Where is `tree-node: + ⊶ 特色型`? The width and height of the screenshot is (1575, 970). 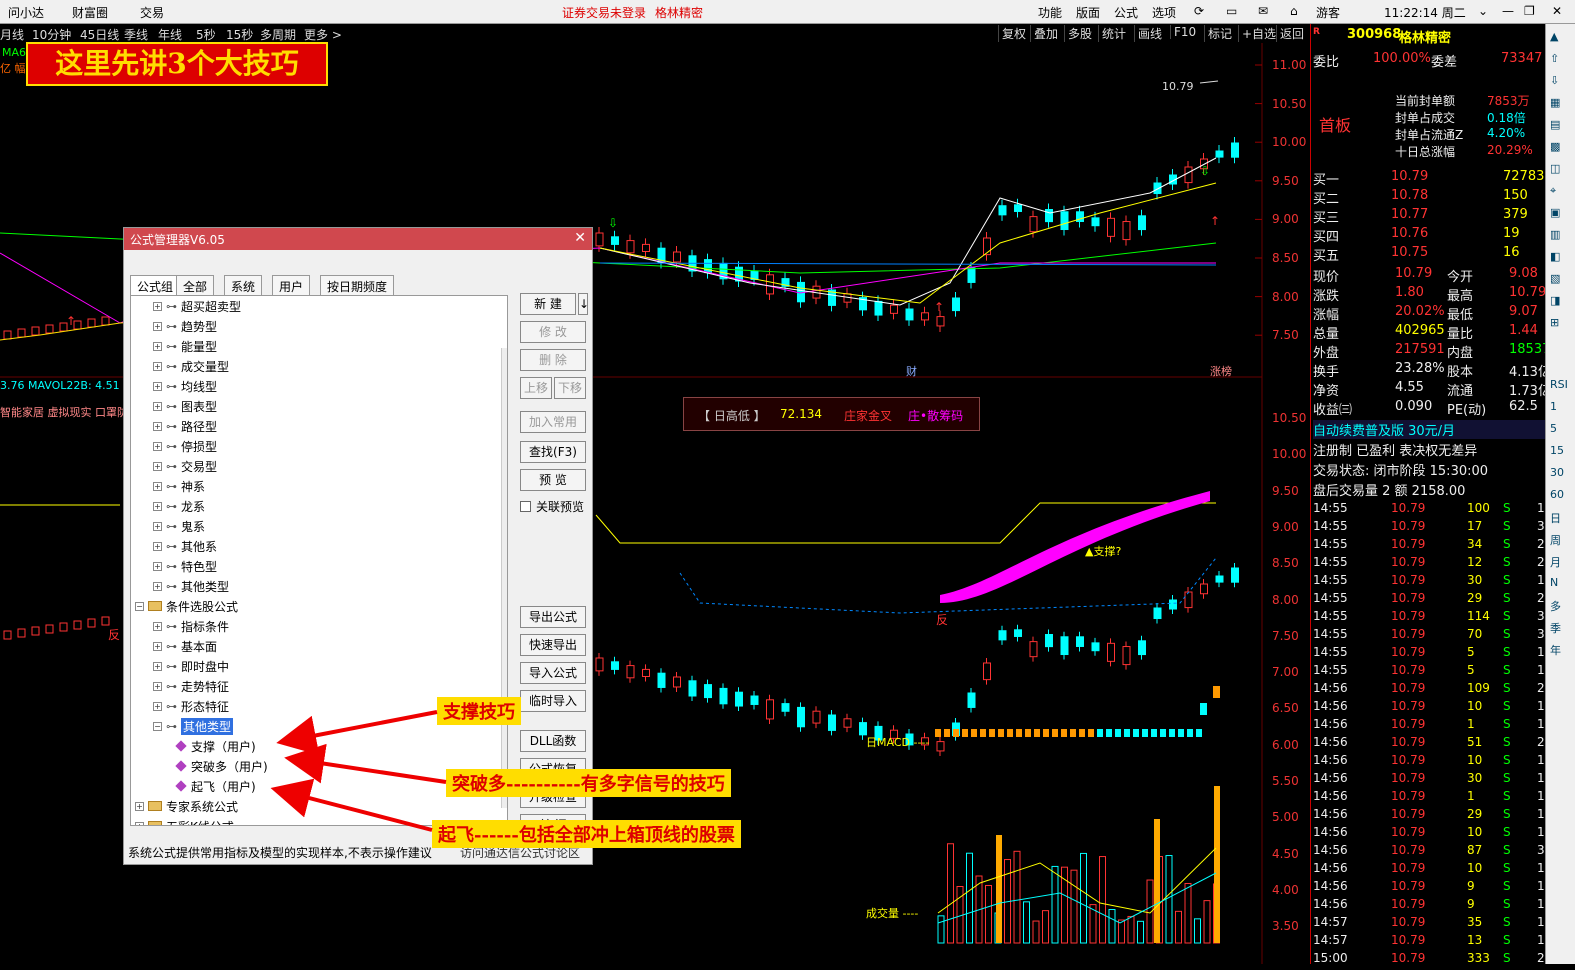 tree-node: + ⊶ 特色型 is located at coordinates (185, 566).